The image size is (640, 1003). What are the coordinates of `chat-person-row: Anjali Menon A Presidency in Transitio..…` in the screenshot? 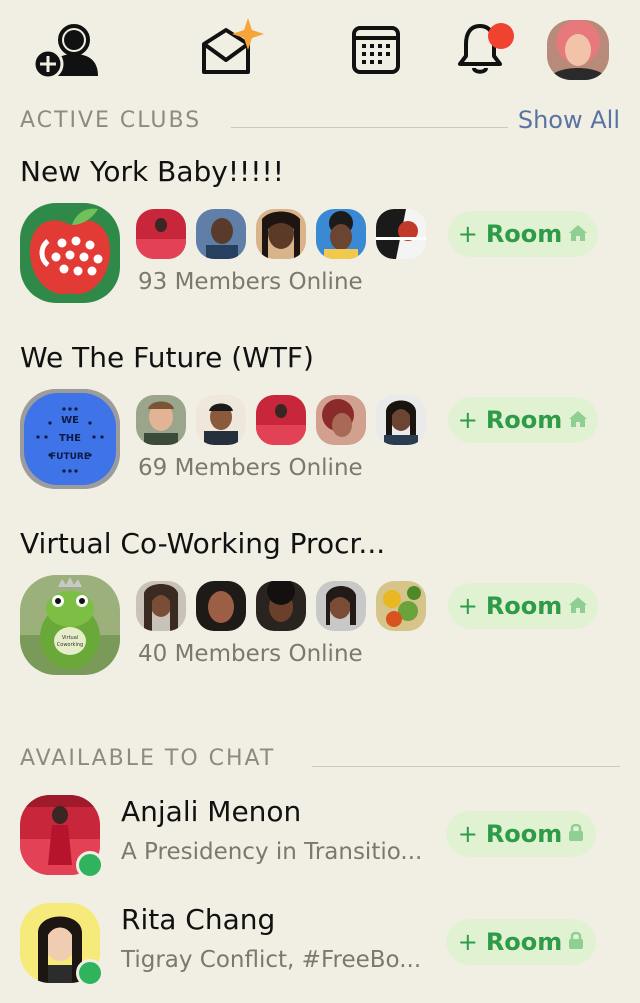 It's located at (320, 845).